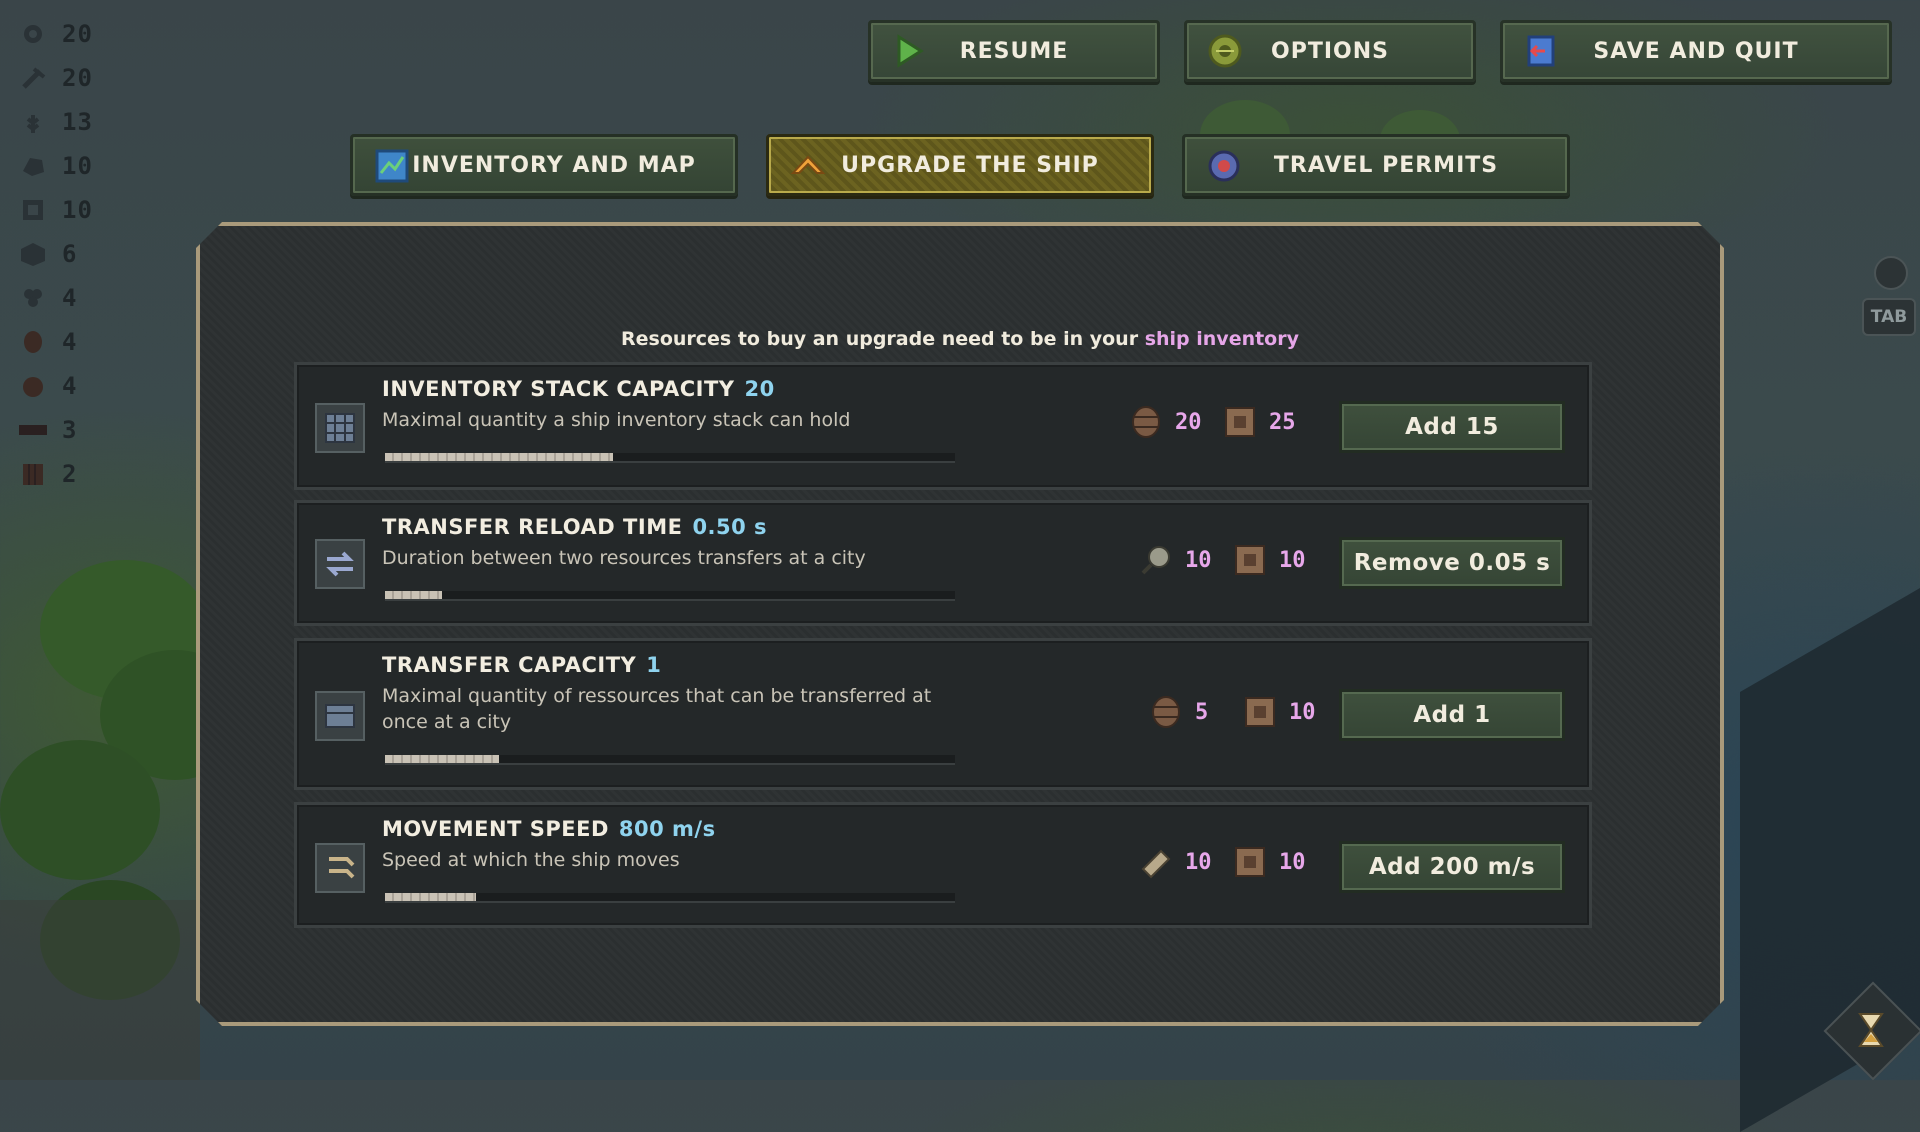  I want to click on upgrade-title: INVENTORY STACK CAPACITY 20, so click(578, 389).